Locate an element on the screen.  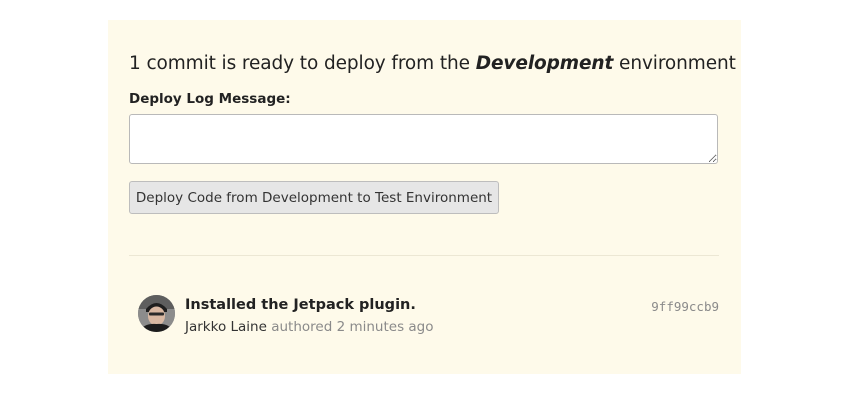
heading-environment: Development is located at coordinates (544, 63).